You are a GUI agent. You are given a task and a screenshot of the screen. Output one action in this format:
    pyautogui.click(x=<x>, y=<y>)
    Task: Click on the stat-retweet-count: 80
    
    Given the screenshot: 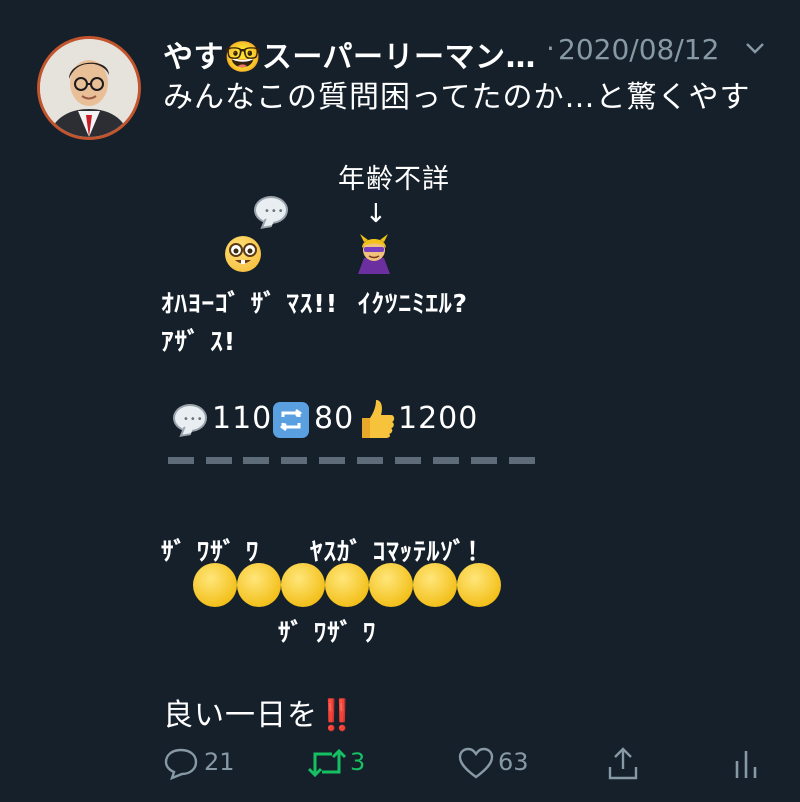 What is the action you would take?
    pyautogui.click(x=334, y=418)
    